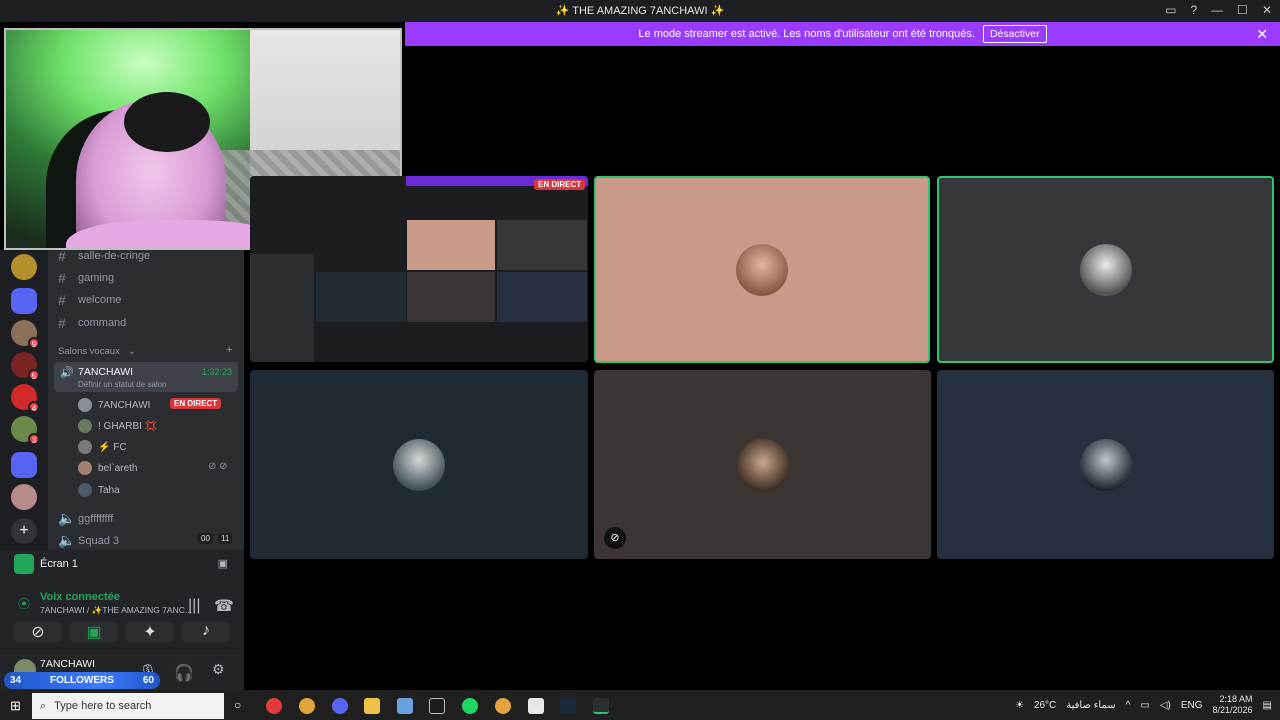  Describe the element at coordinates (1242, 10) in the screenshot. I see `maximize-icon: ☐` at that location.